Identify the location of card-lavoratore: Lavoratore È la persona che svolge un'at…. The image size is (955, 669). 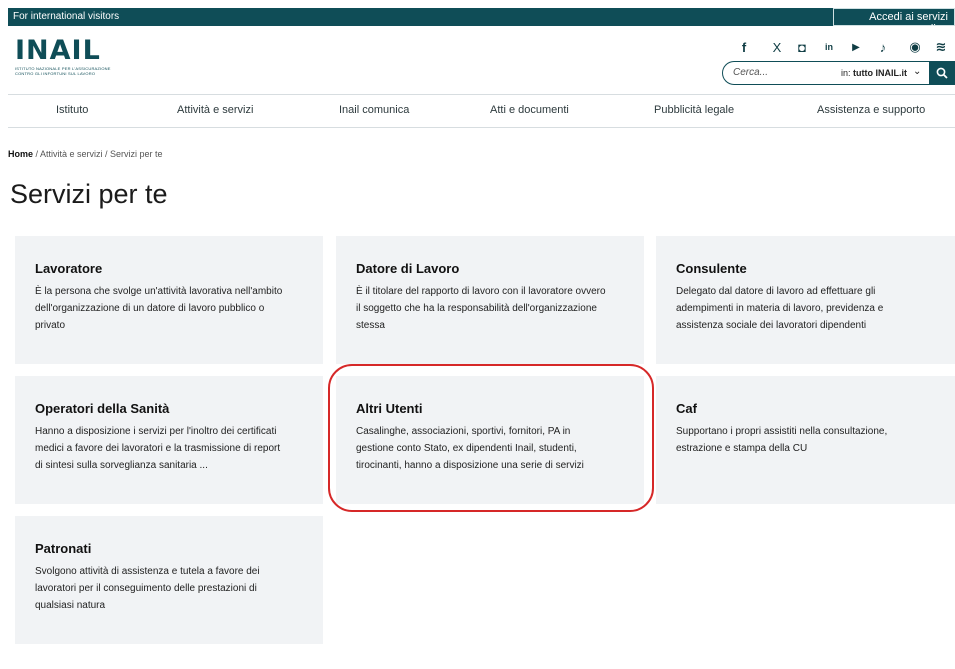
(169, 300).